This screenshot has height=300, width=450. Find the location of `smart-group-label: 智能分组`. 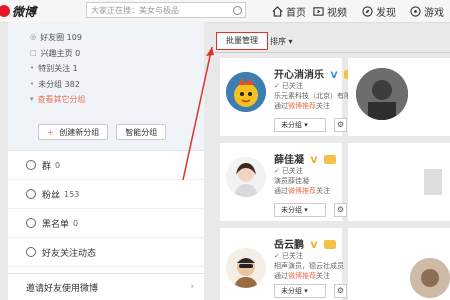

smart-group-label: 智能分组 is located at coordinates (141, 132).